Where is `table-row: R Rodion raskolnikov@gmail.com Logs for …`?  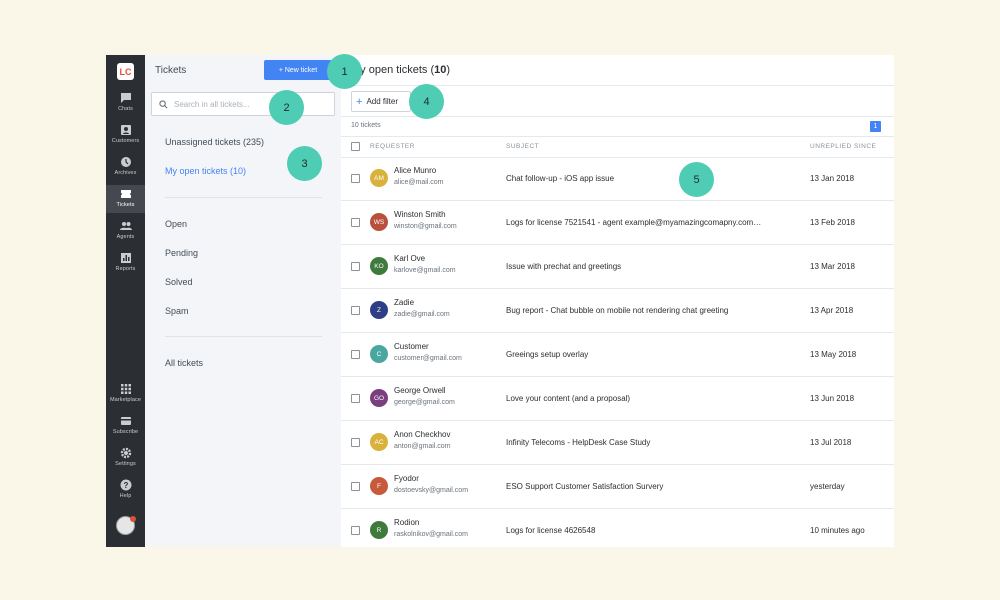
table-row: R Rodion raskolnikov@gmail.com Logs for … is located at coordinates (617, 528).